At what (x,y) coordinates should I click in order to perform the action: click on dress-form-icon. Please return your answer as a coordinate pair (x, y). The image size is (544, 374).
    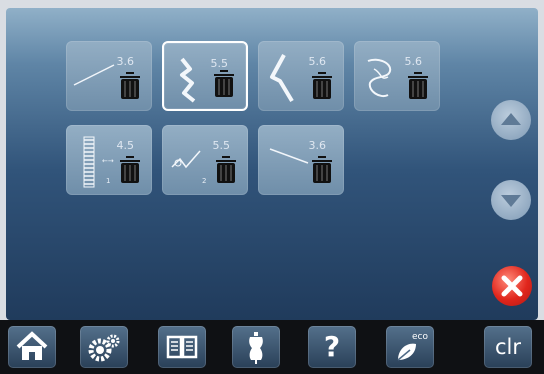
    Looking at the image, I should click on (256, 348).